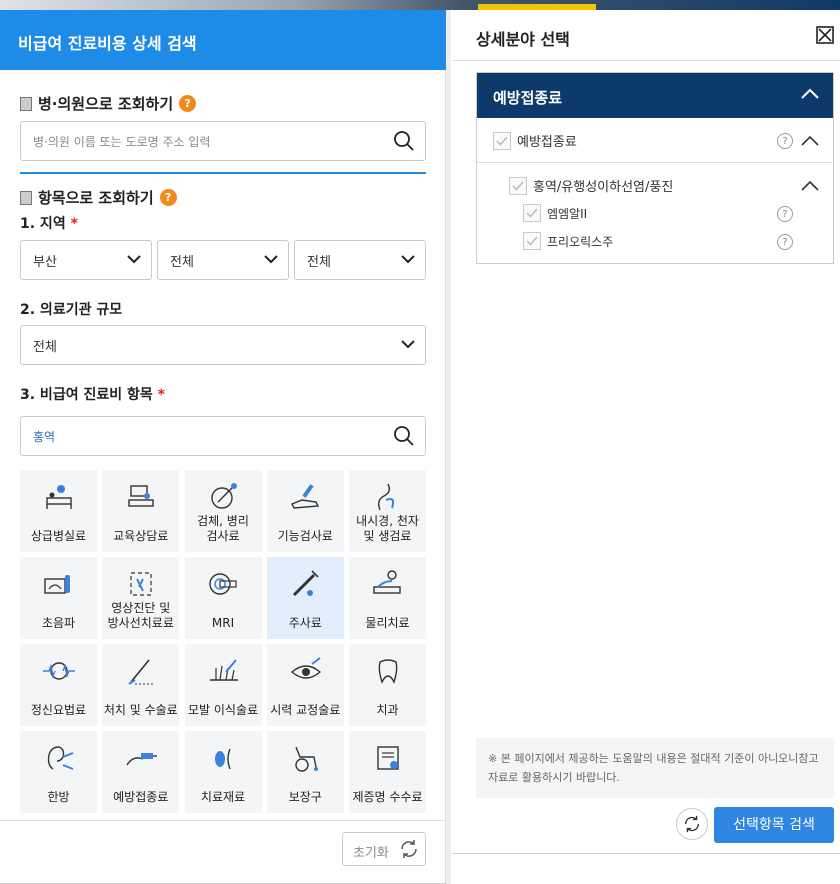  Describe the element at coordinates (386, 497) in the screenshot. I see `endoscope-icon` at that location.